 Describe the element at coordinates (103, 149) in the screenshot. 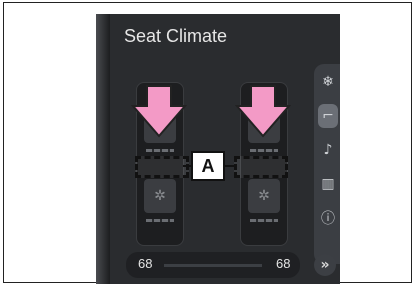

I see `screen-bezel` at that location.